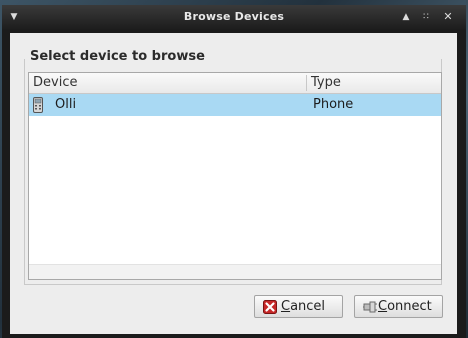  What do you see at coordinates (426, 17) in the screenshot?
I see `maximize-icon: ∷` at bounding box center [426, 17].